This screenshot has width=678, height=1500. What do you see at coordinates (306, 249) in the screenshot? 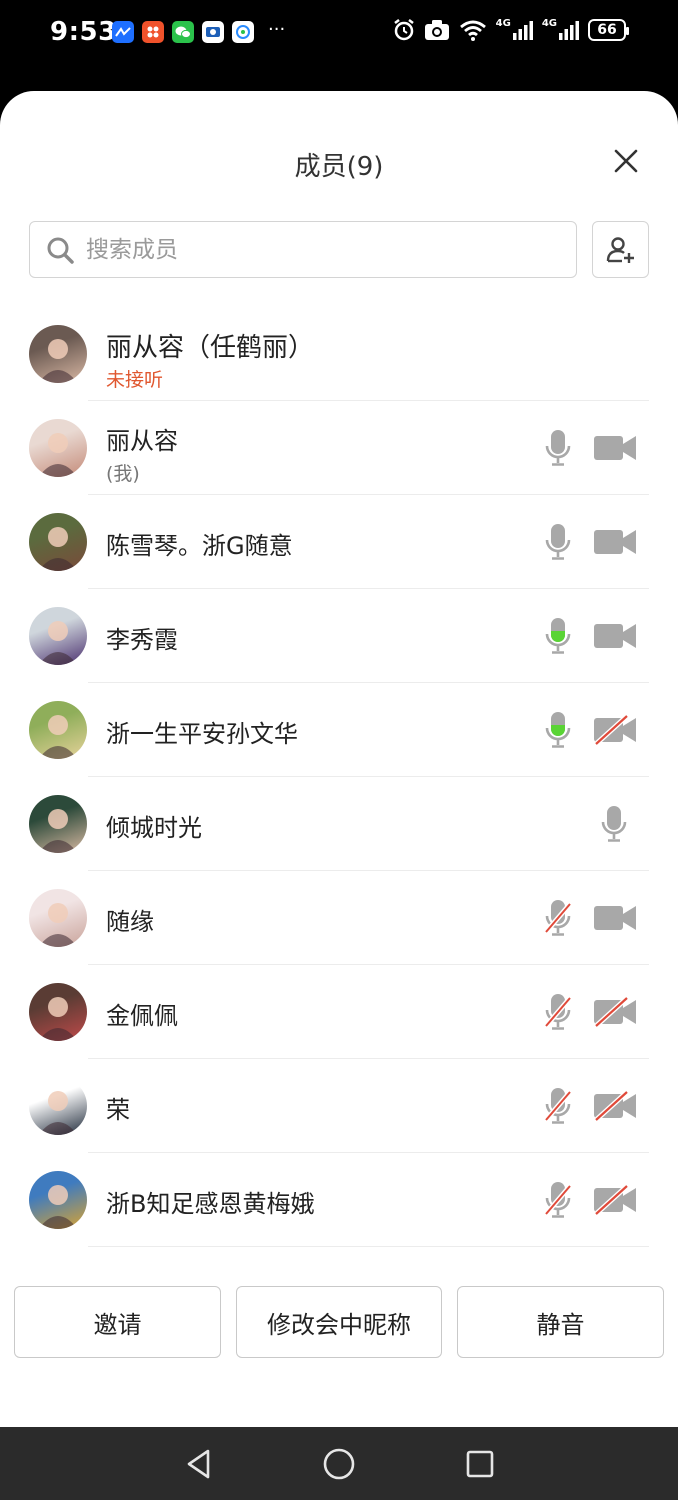
I see `search-input` at bounding box center [306, 249].